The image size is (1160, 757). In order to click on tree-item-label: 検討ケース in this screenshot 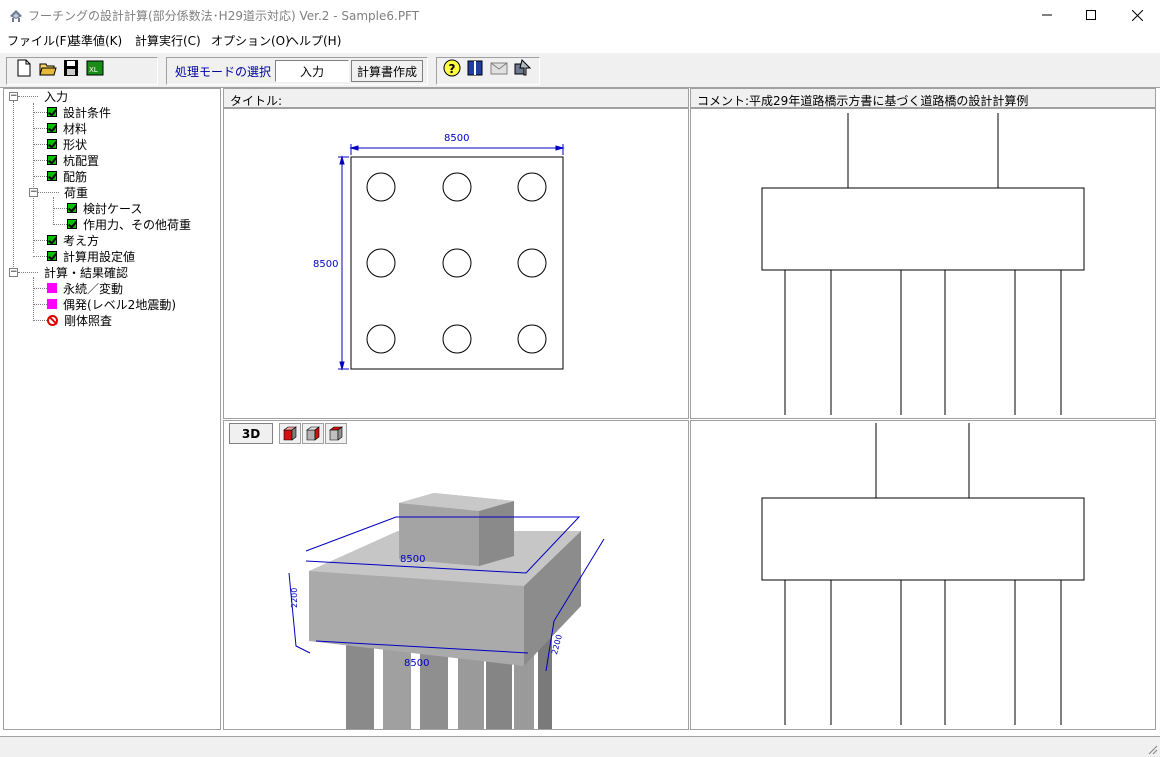, I will do `click(113, 208)`.